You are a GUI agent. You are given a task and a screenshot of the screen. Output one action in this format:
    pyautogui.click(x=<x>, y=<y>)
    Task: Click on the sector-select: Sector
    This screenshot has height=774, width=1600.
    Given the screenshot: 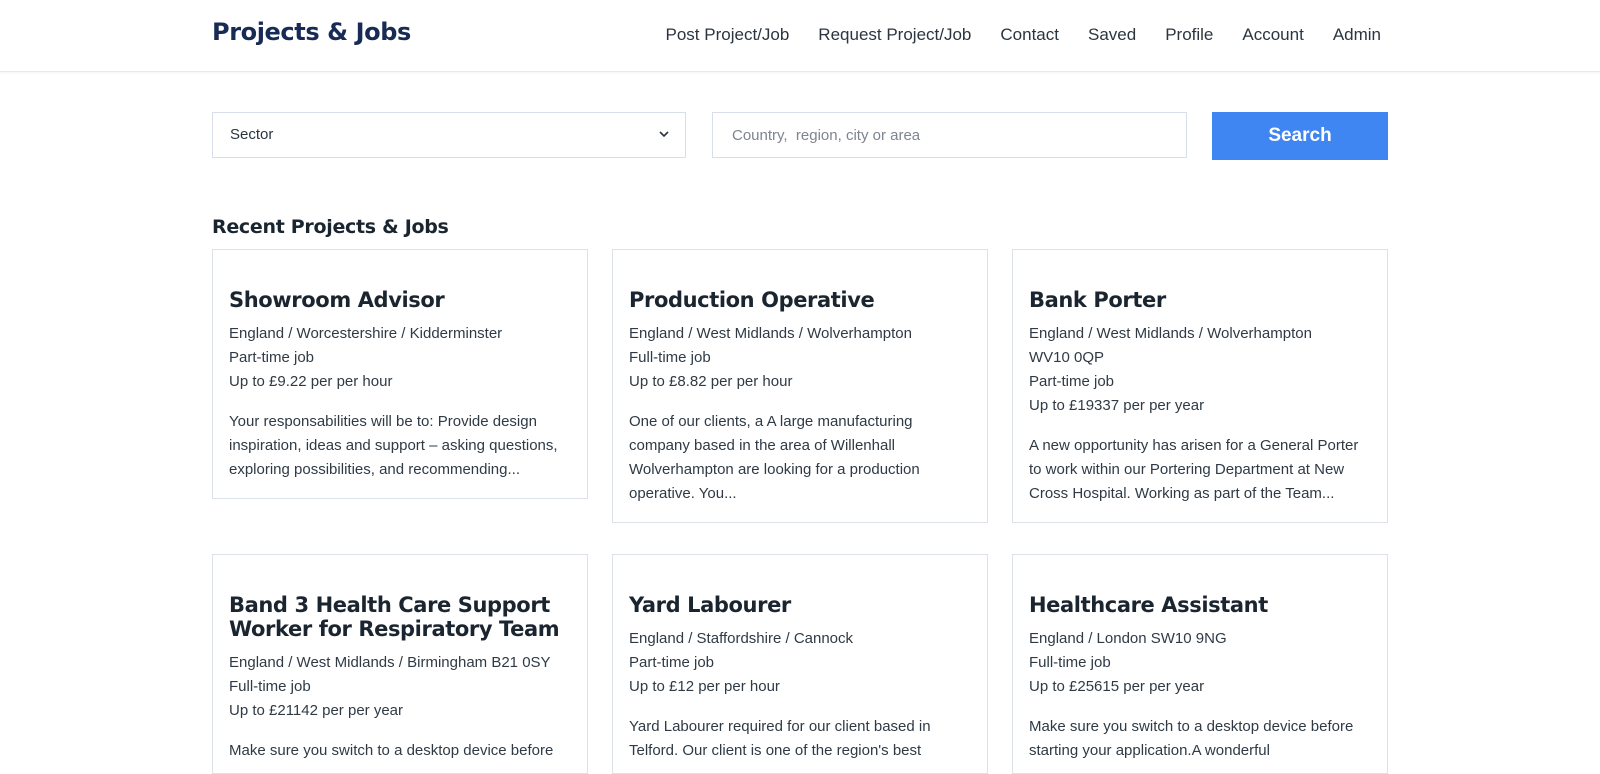 What is the action you would take?
    pyautogui.click(x=449, y=135)
    